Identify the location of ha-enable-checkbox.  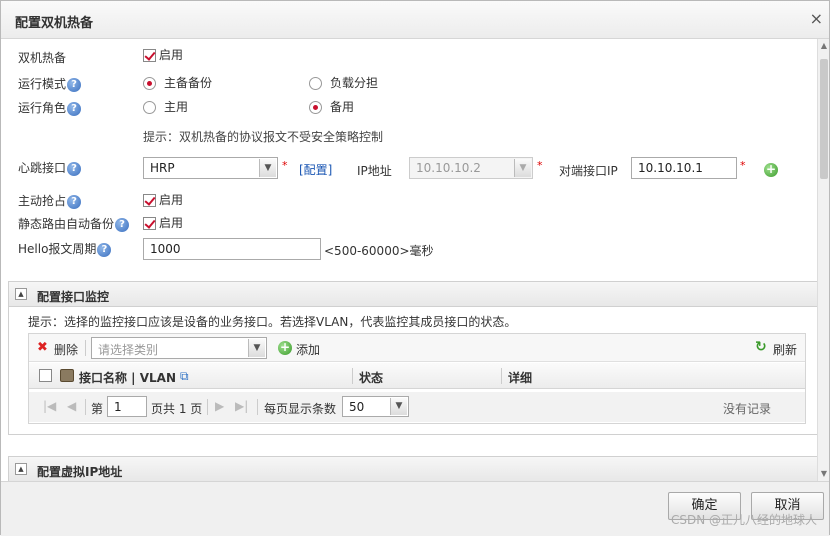
(149, 55).